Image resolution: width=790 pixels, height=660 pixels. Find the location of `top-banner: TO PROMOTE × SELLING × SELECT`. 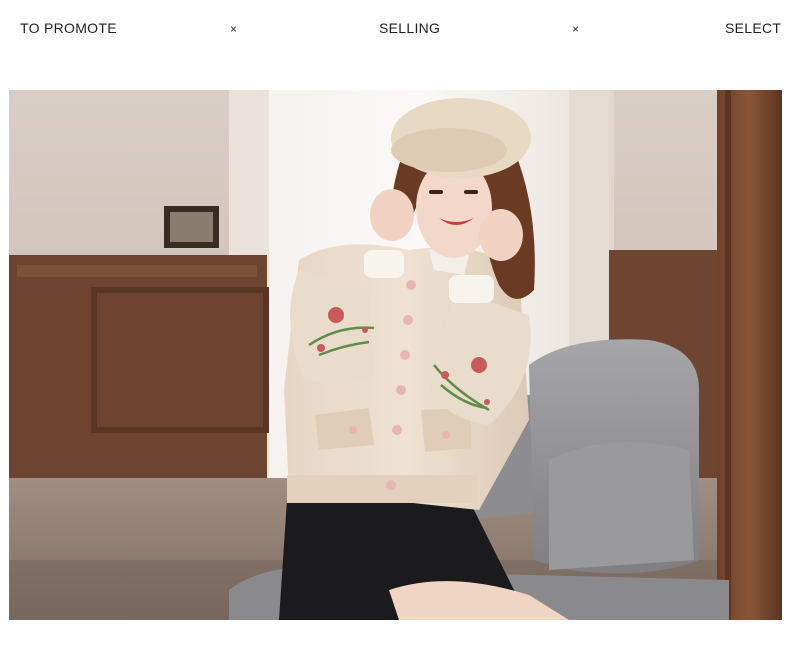

top-banner: TO PROMOTE × SELLING × SELECT is located at coordinates (395, 28).